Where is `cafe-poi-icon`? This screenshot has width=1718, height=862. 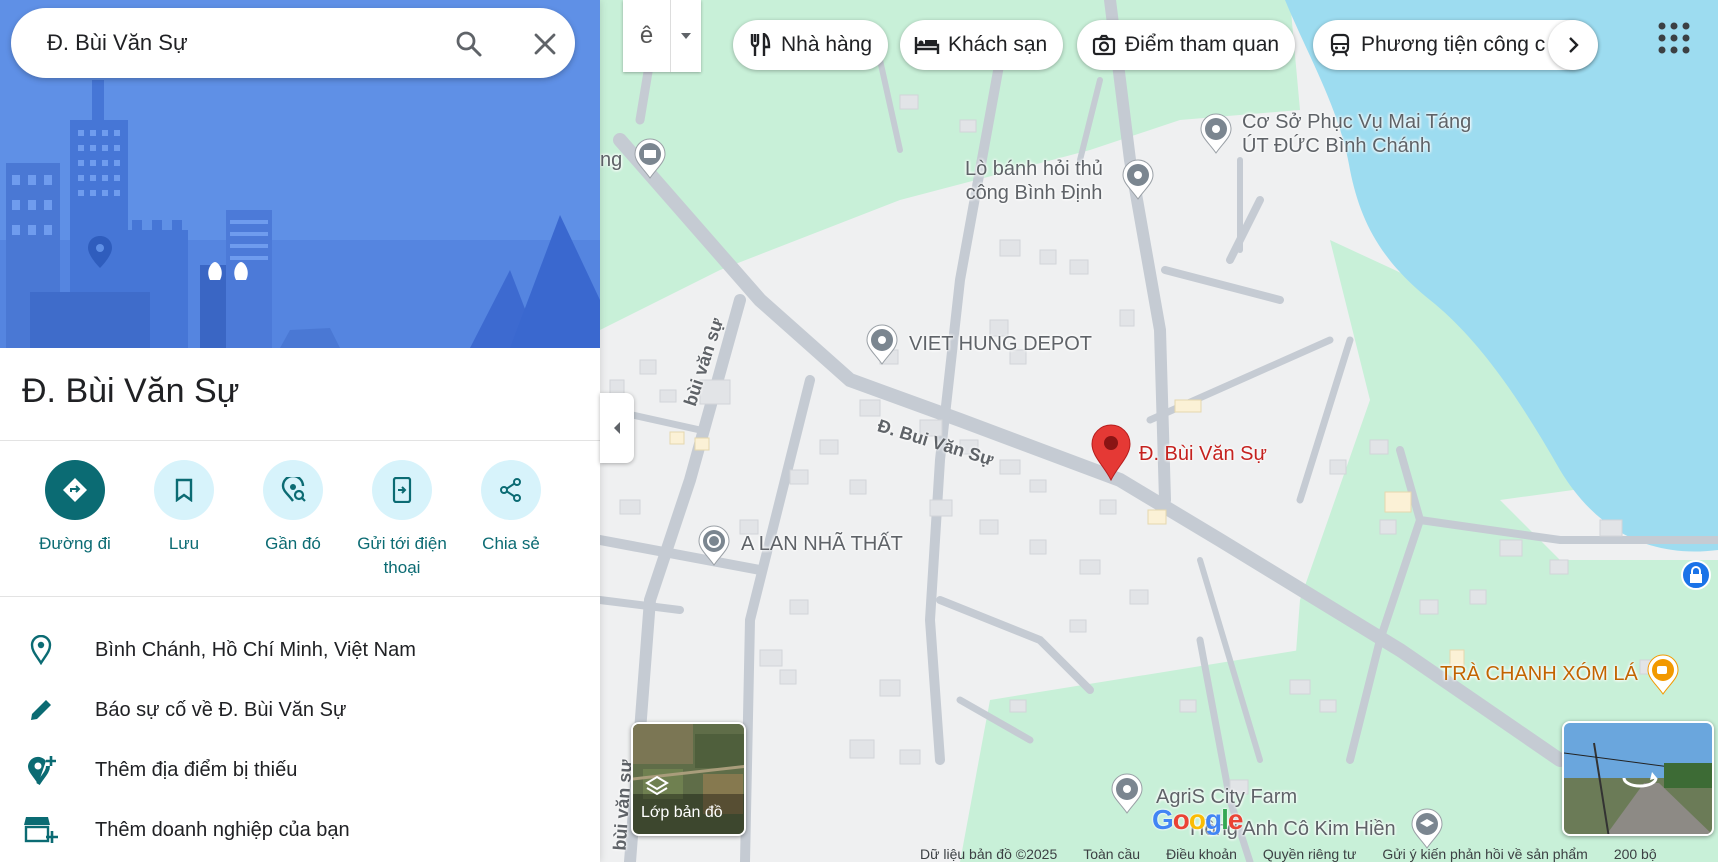 cafe-poi-icon is located at coordinates (1663, 675).